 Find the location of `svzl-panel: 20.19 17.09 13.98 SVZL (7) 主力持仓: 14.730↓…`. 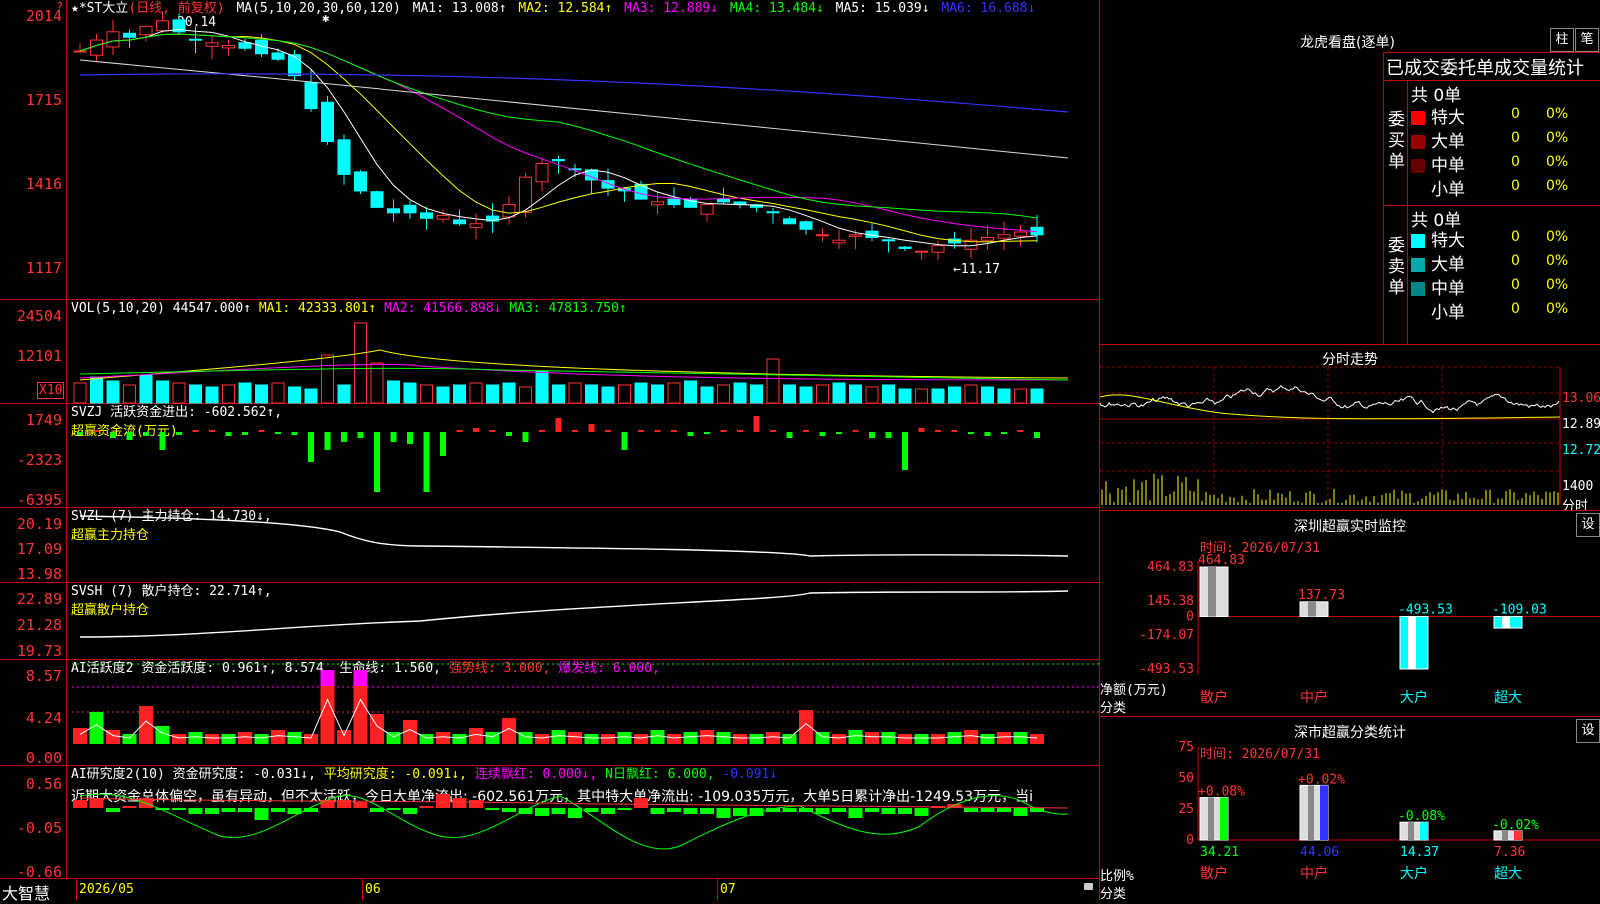

svzl-panel: 20.19 17.09 13.98 SVZL (7) 主力持仓: 14.730↓… is located at coordinates (549, 545).